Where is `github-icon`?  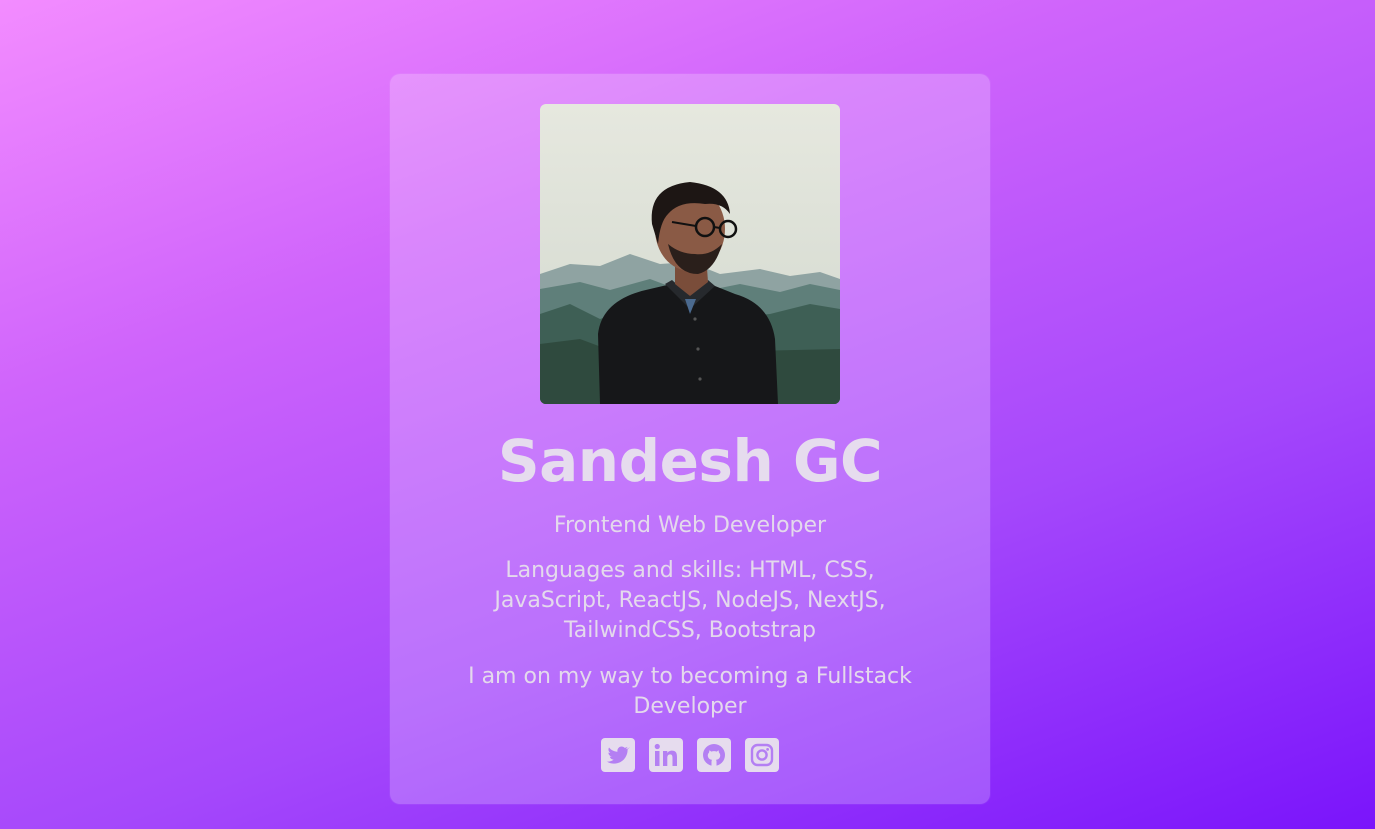
github-icon is located at coordinates (714, 755).